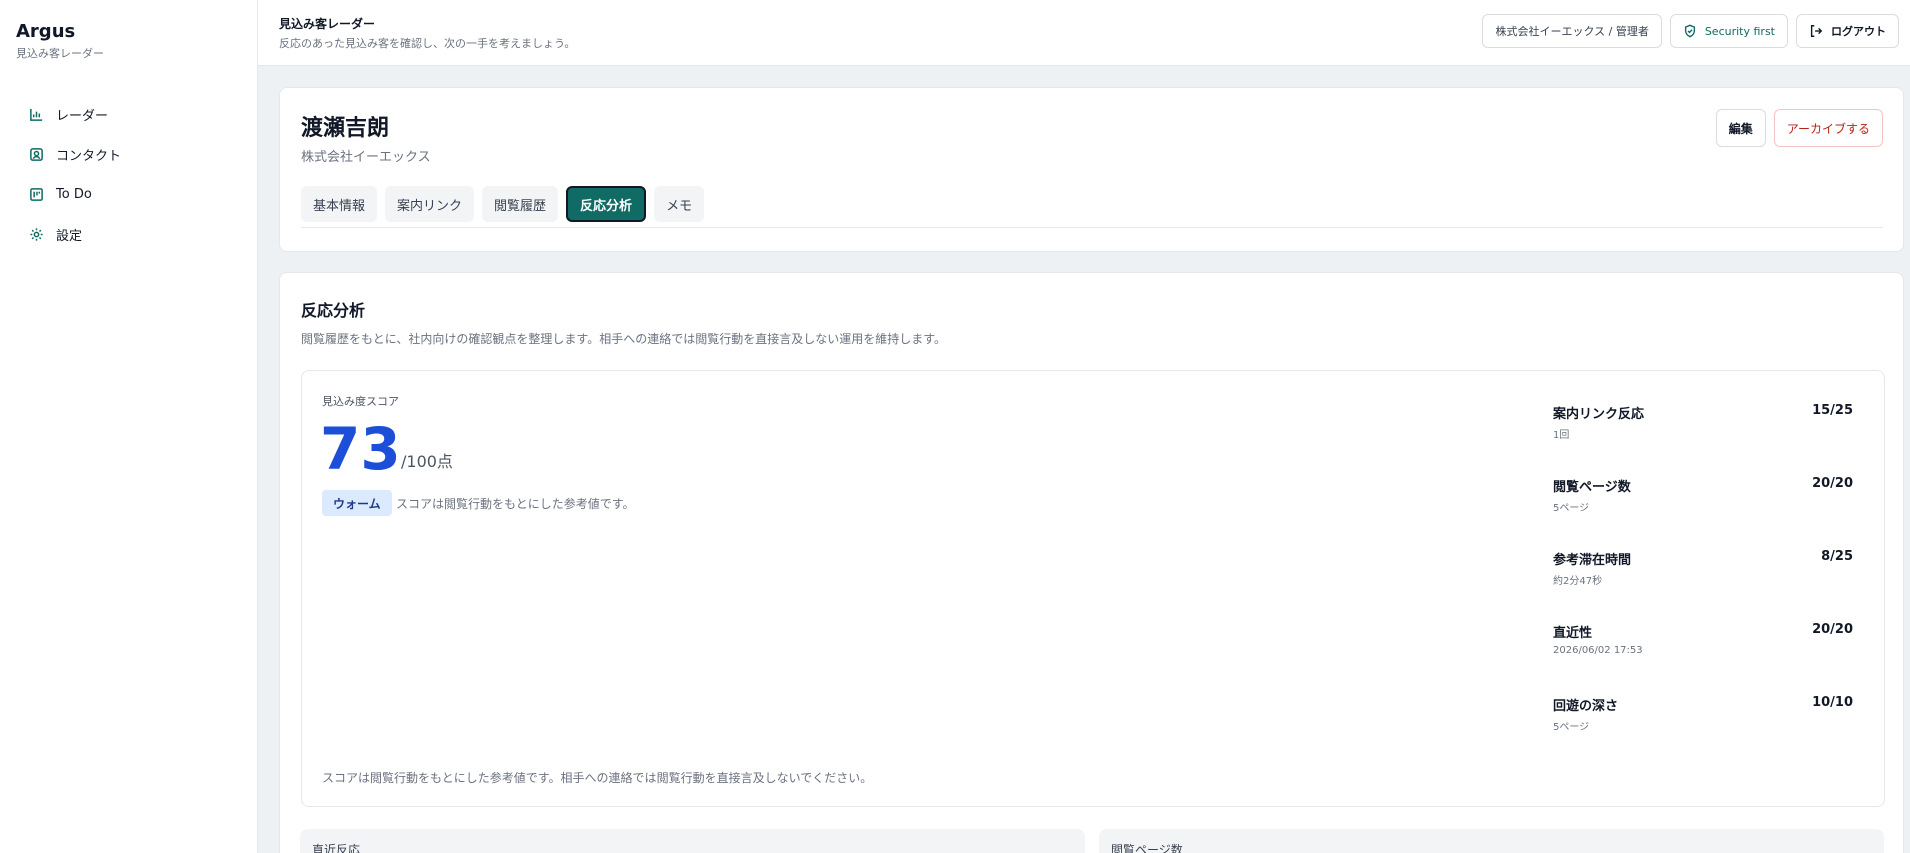  Describe the element at coordinates (357, 503) in the screenshot. I see `status-badge: ウォーム` at that location.